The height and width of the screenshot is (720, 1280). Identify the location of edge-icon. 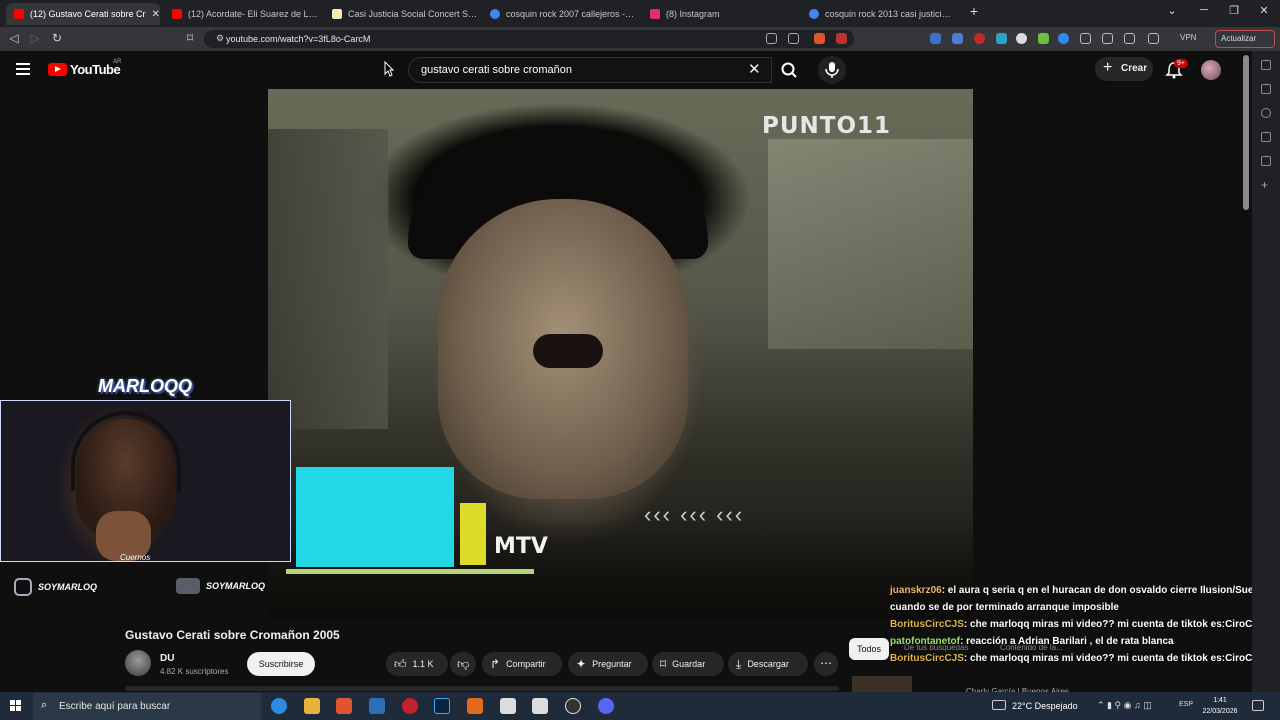
(279, 706).